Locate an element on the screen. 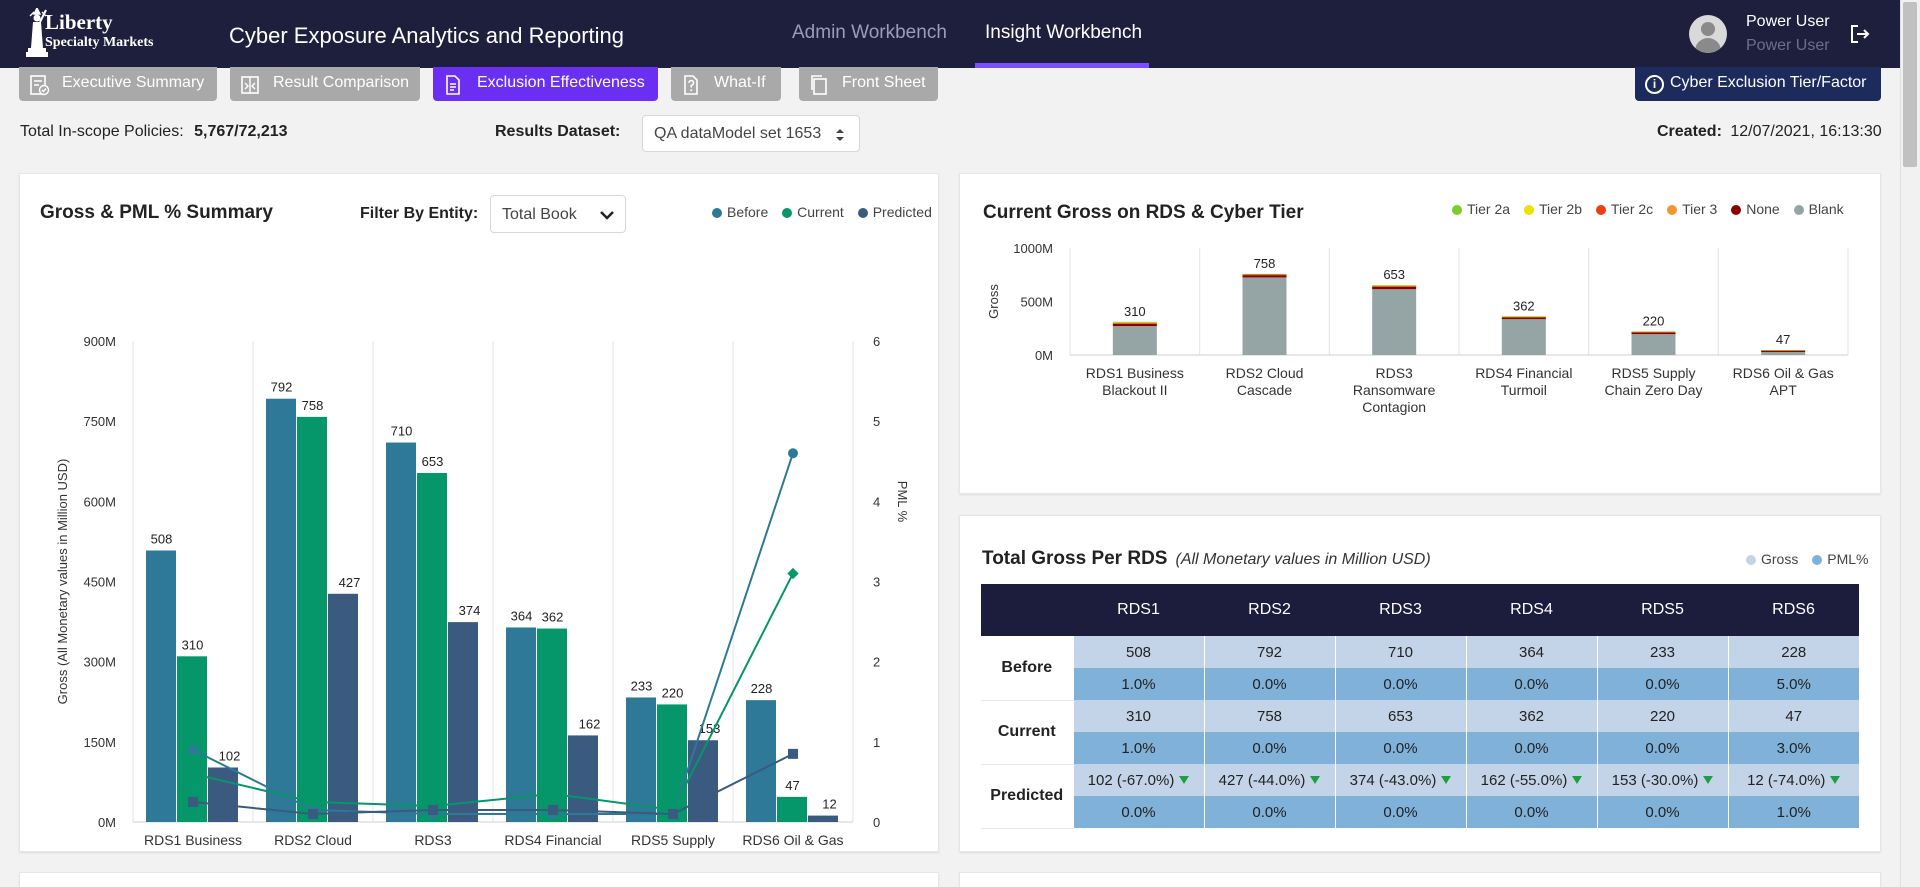 This screenshot has height=887, width=1920. cell-before-pml-rds1: 1.0% is located at coordinates (1138, 684).